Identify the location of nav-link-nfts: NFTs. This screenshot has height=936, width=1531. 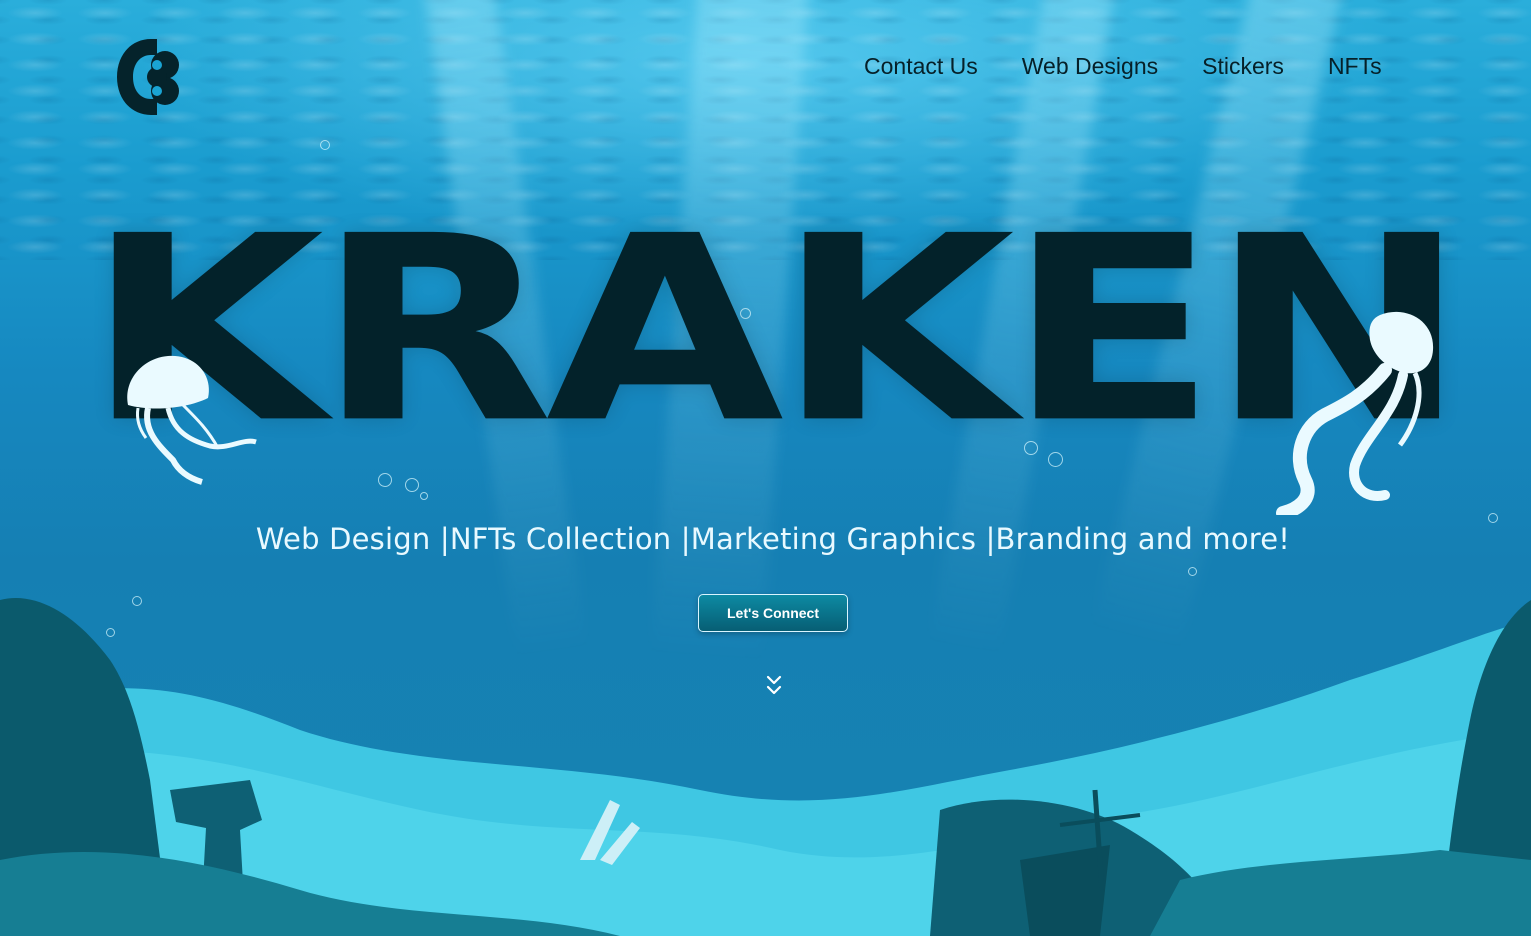
(1355, 66).